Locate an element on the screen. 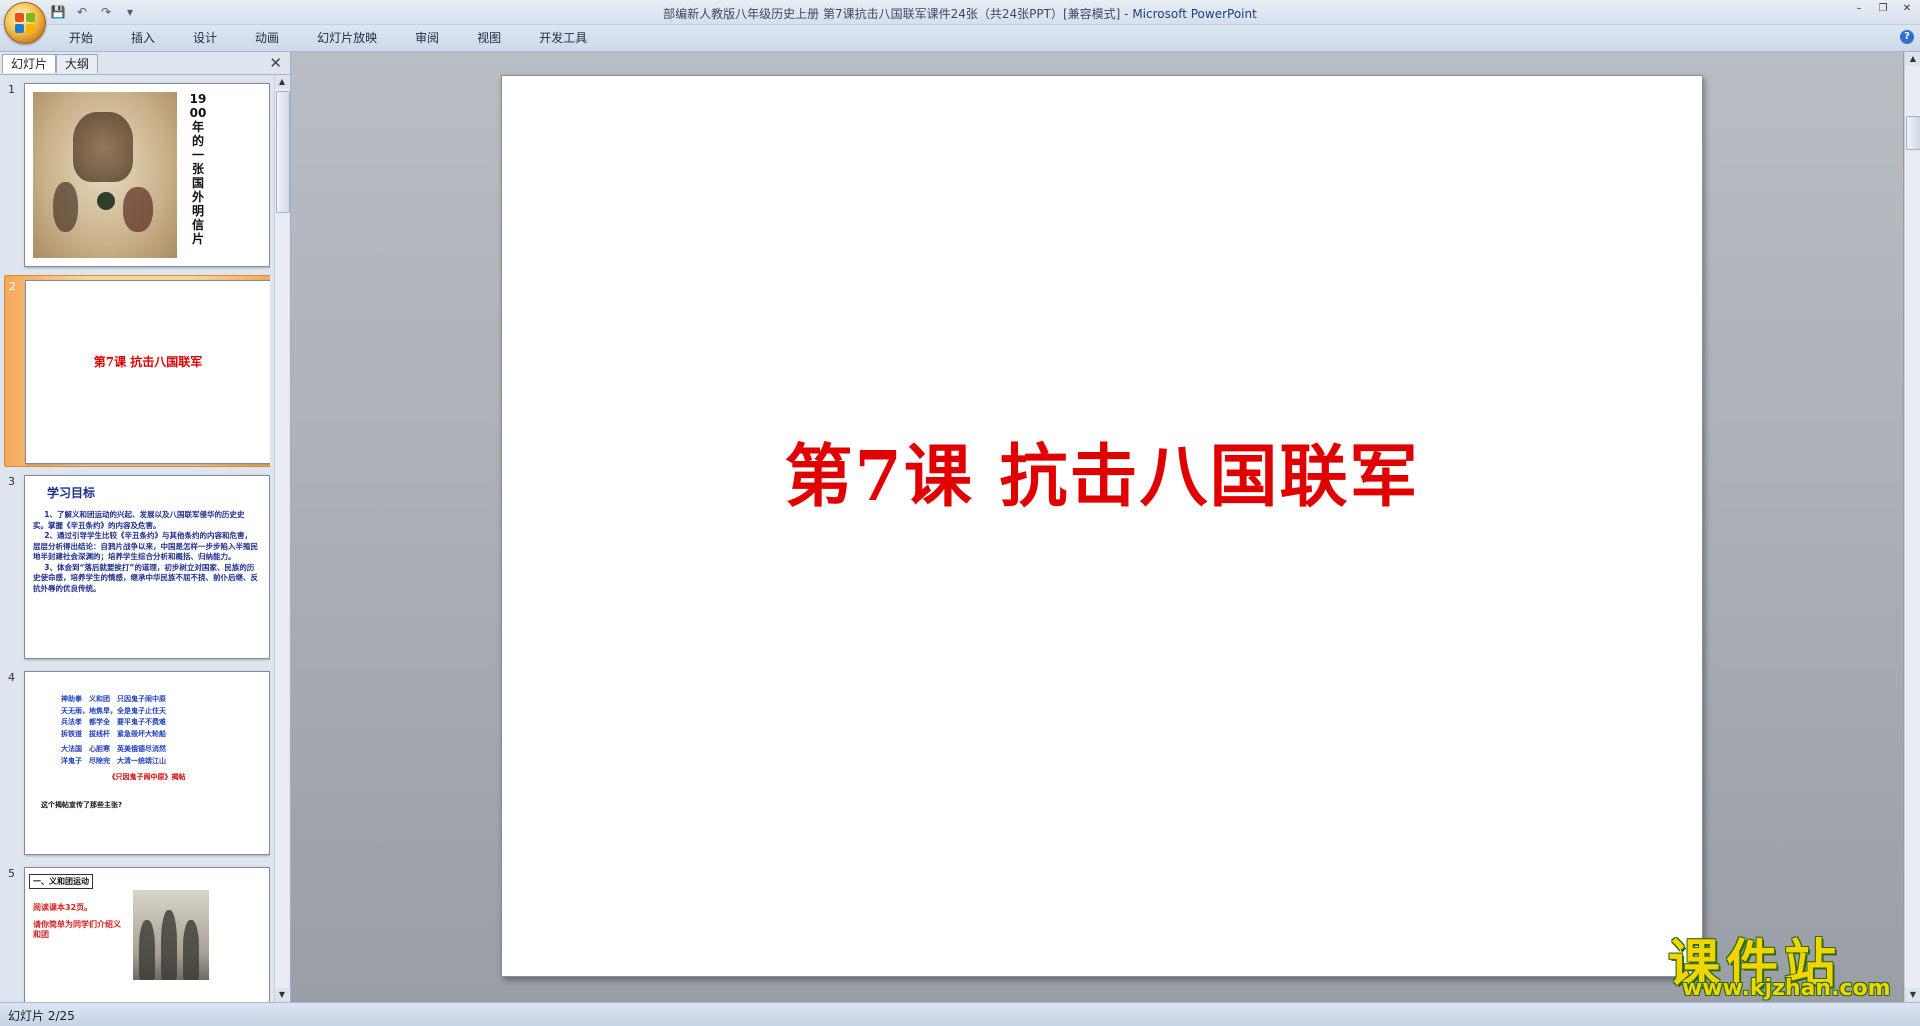  slide-5-line-2: 请你简单为同学们介绍义和团 is located at coordinates (77, 929).